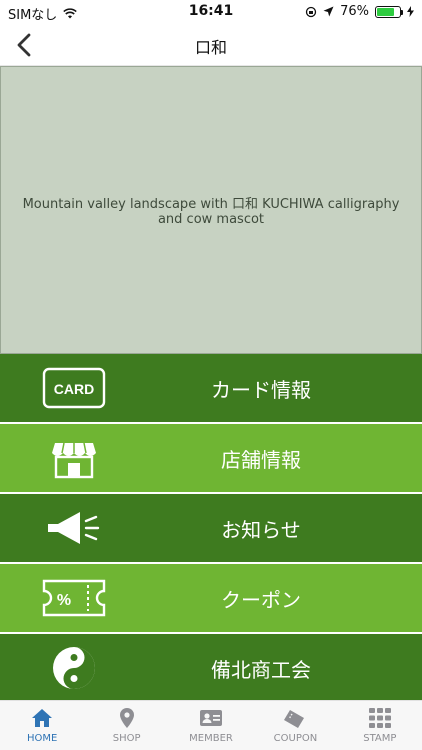  I want to click on tab-label: COUPON, so click(295, 738).